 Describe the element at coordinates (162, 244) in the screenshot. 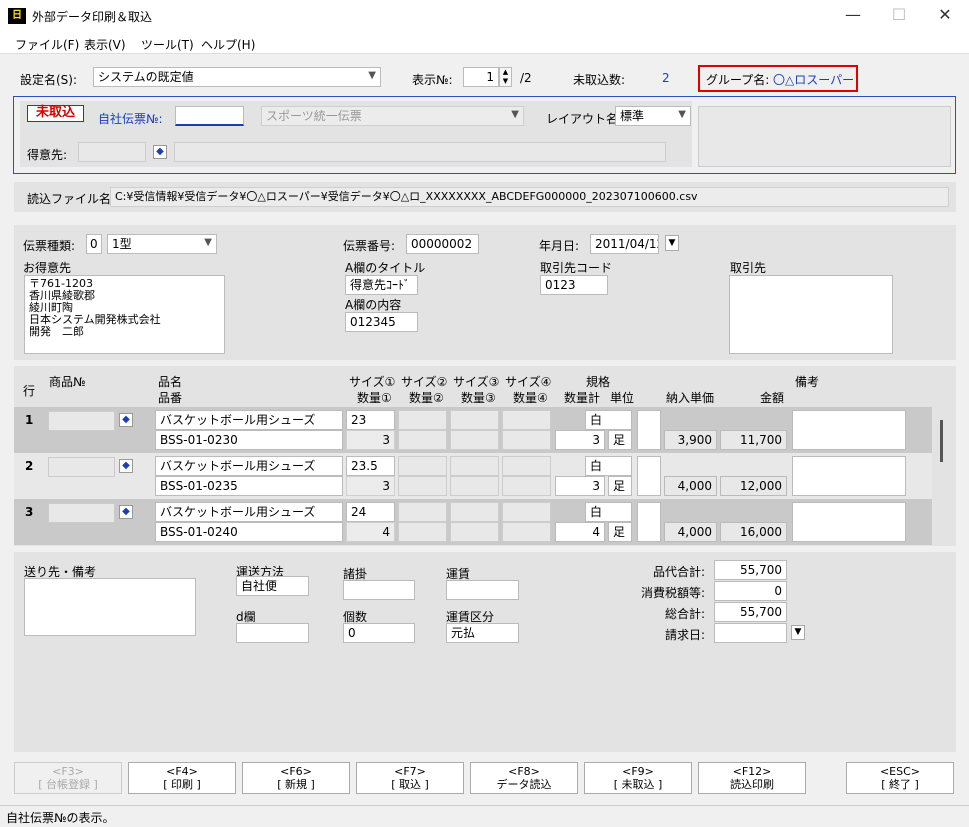

I see `slip-type-name-select: 1型 ▼` at that location.